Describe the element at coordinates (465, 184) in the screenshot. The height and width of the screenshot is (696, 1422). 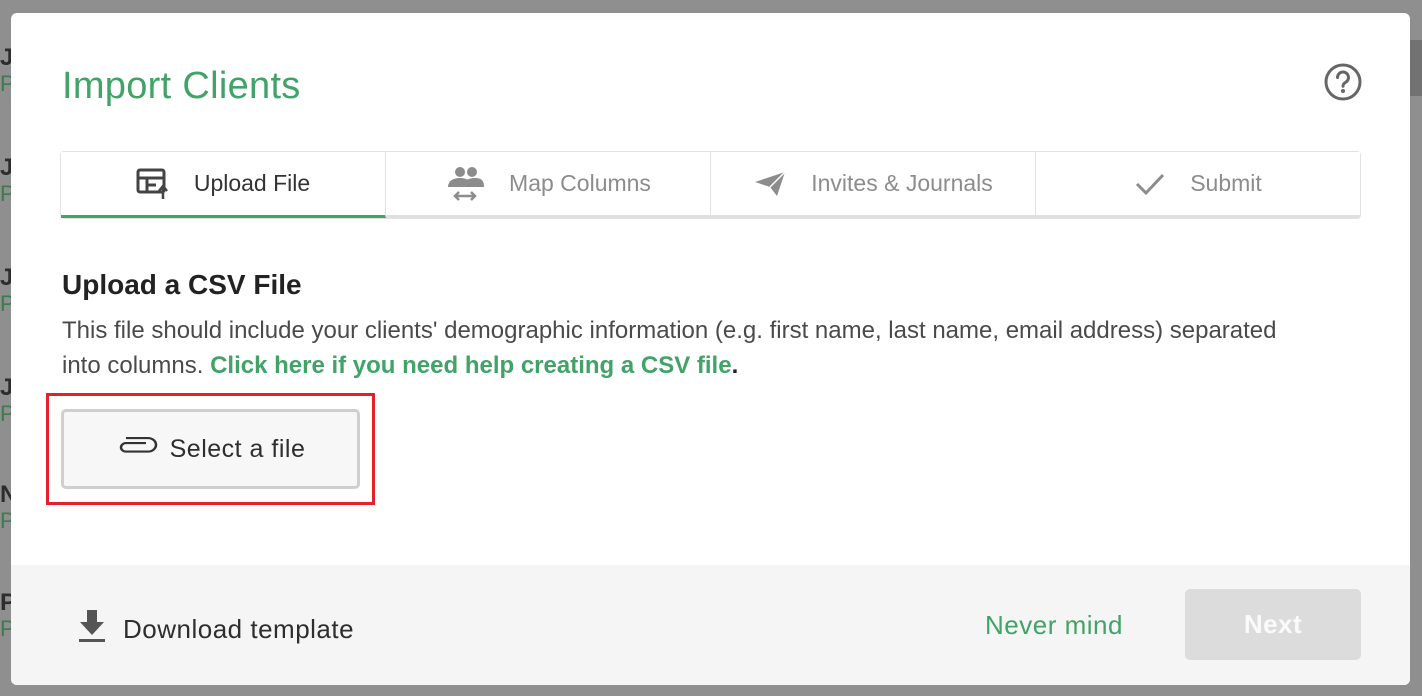
I see `people-swap-icon` at that location.